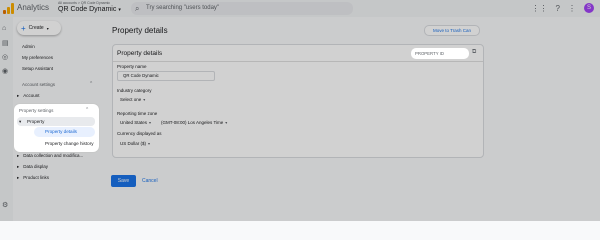 The image size is (600, 240). What do you see at coordinates (61, 131) in the screenshot?
I see `sidebar-item-label: Property details` at bounding box center [61, 131].